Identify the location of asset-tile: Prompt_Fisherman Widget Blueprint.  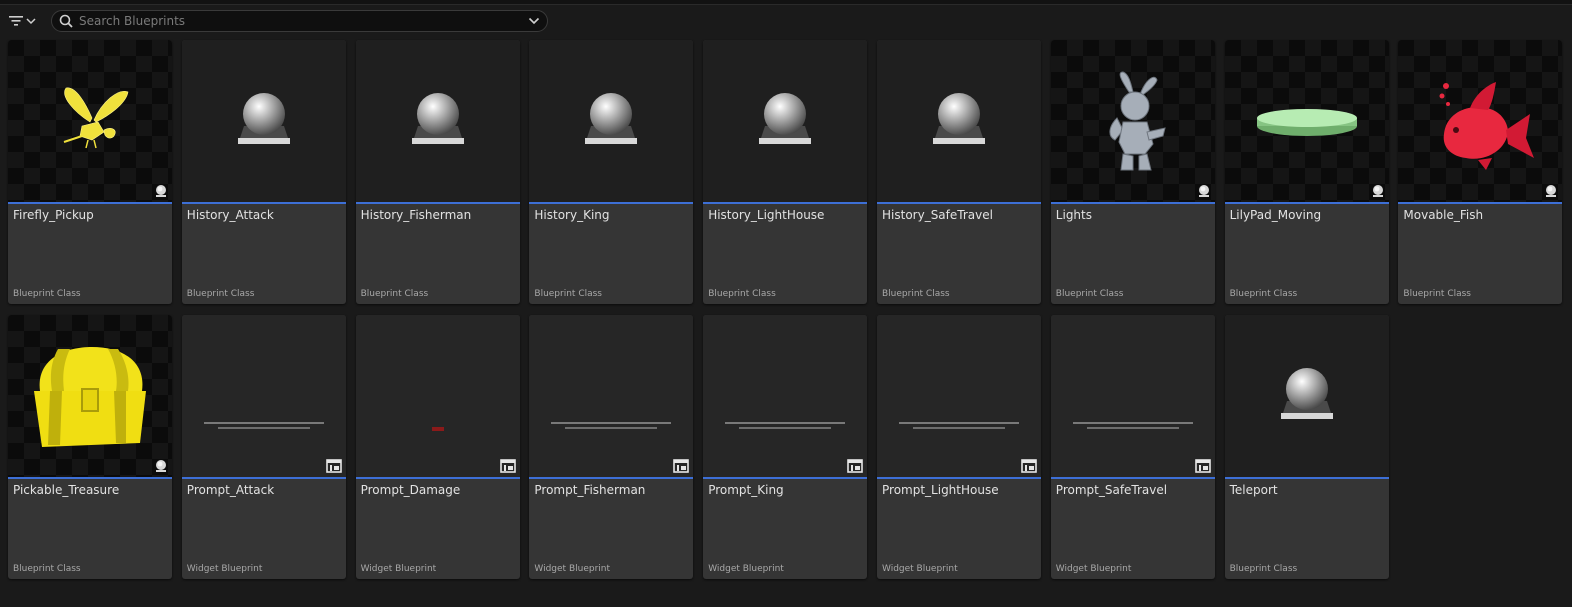
(611, 447).